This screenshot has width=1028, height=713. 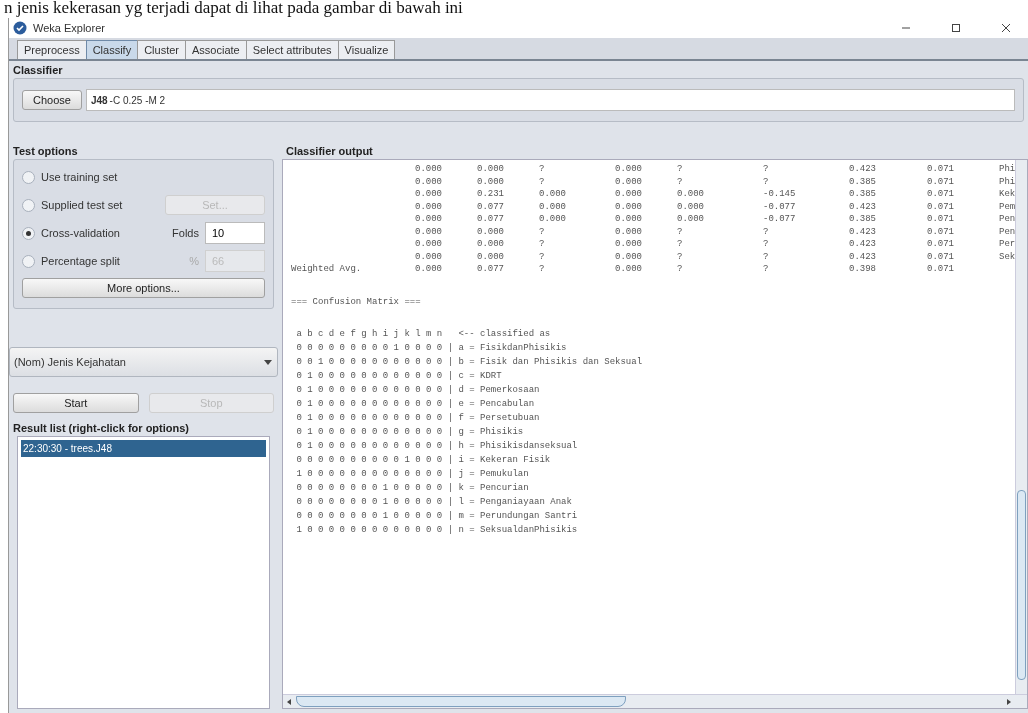 I want to click on classifier-field: J48 -C 0.25 -M 2, so click(x=550, y=100).